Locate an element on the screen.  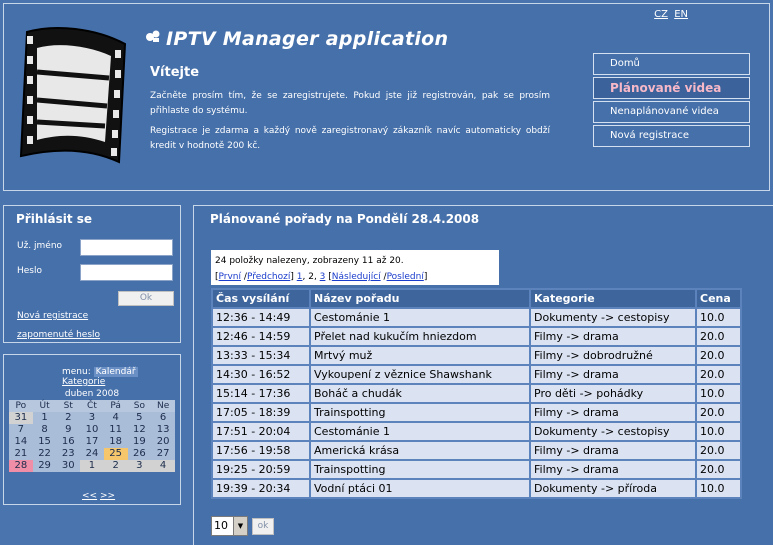
calendar-day: 30 is located at coordinates (68, 466).